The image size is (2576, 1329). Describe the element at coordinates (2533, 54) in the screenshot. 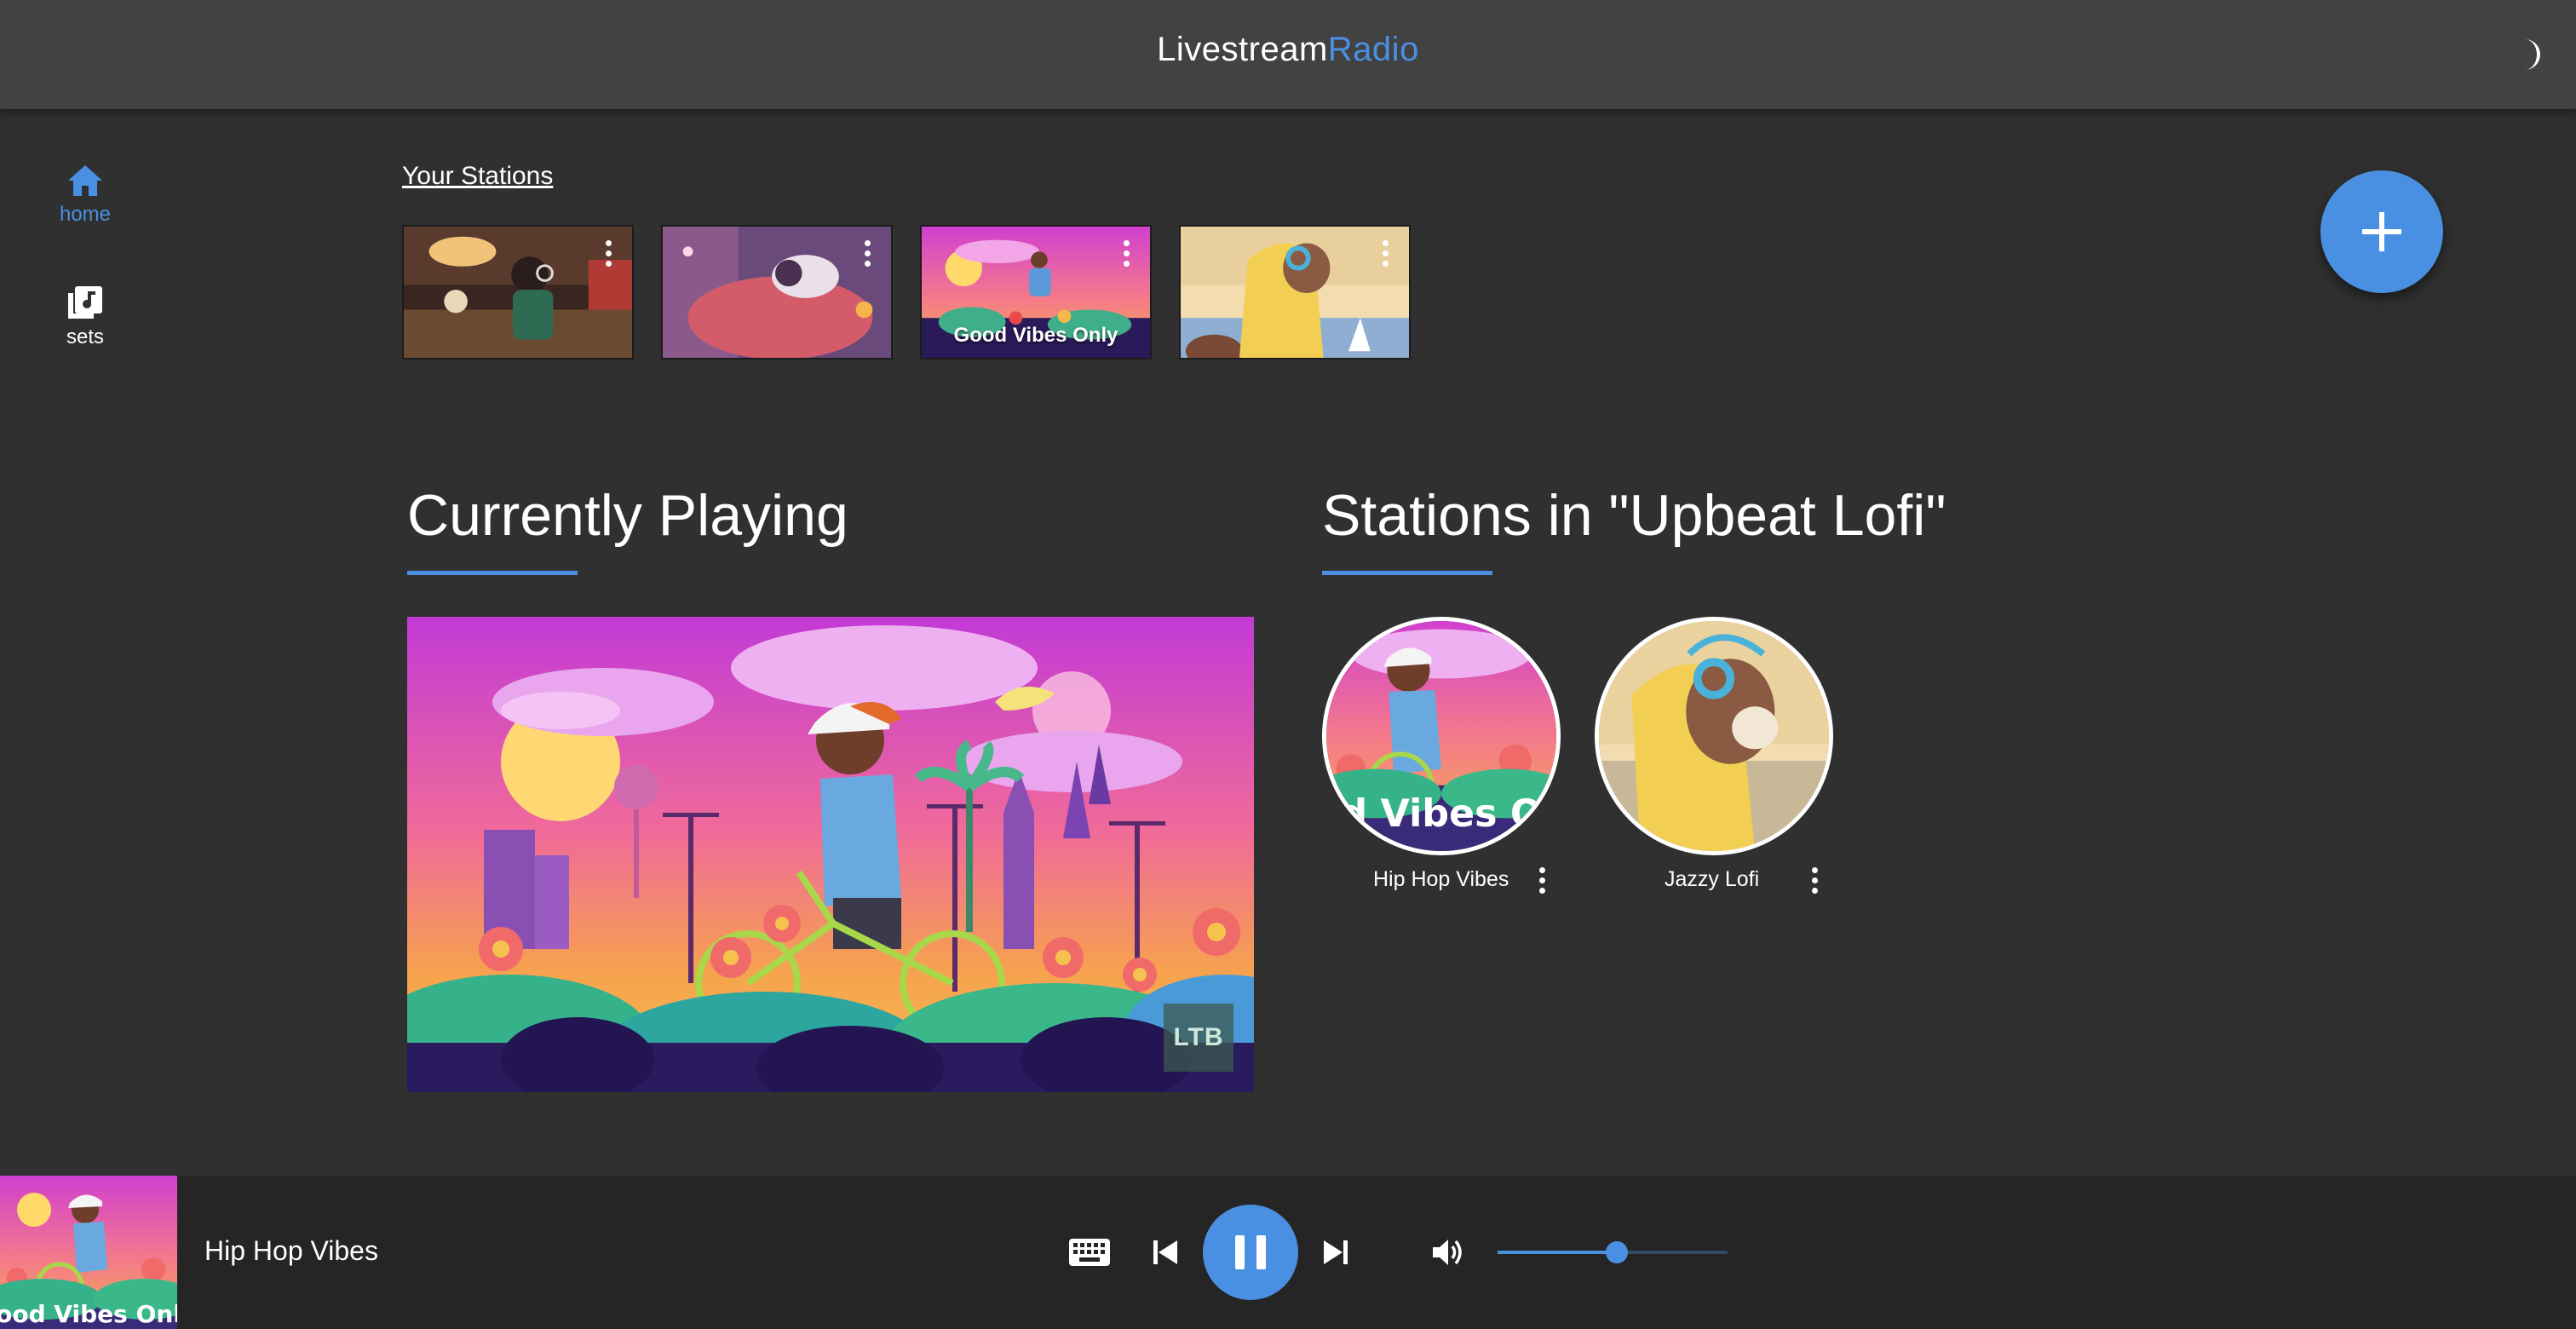

I see `moon-icon` at that location.